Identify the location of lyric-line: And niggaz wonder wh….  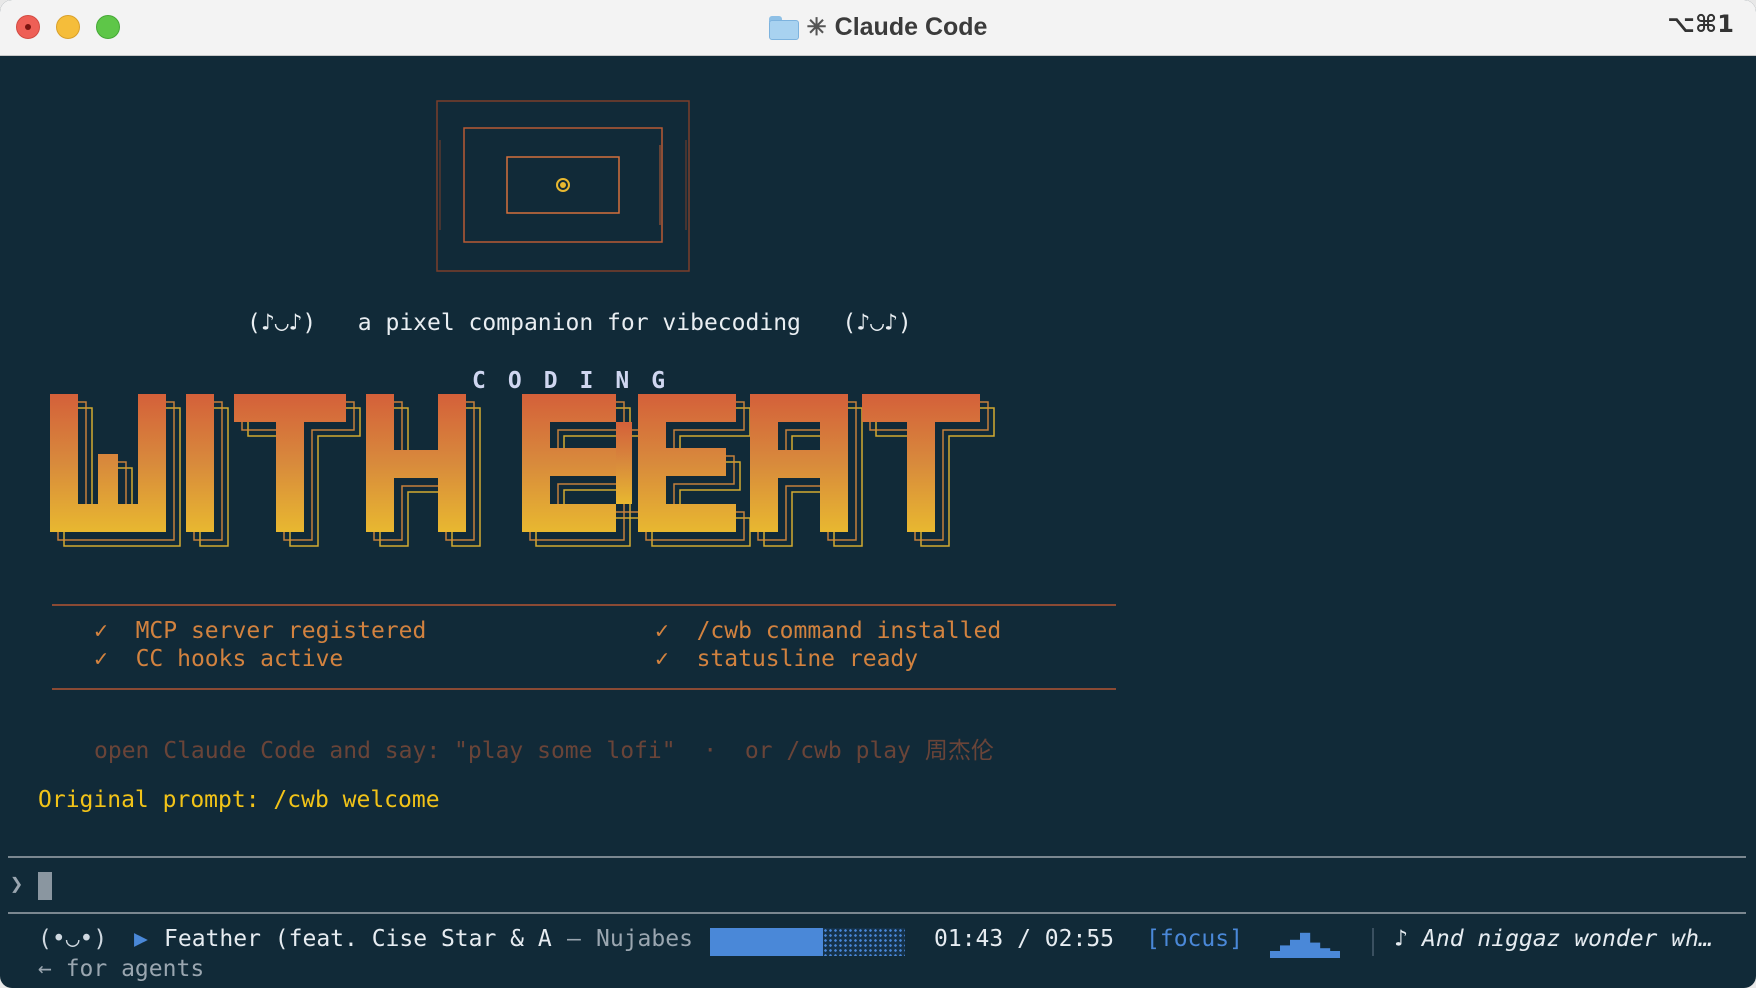
(1567, 939).